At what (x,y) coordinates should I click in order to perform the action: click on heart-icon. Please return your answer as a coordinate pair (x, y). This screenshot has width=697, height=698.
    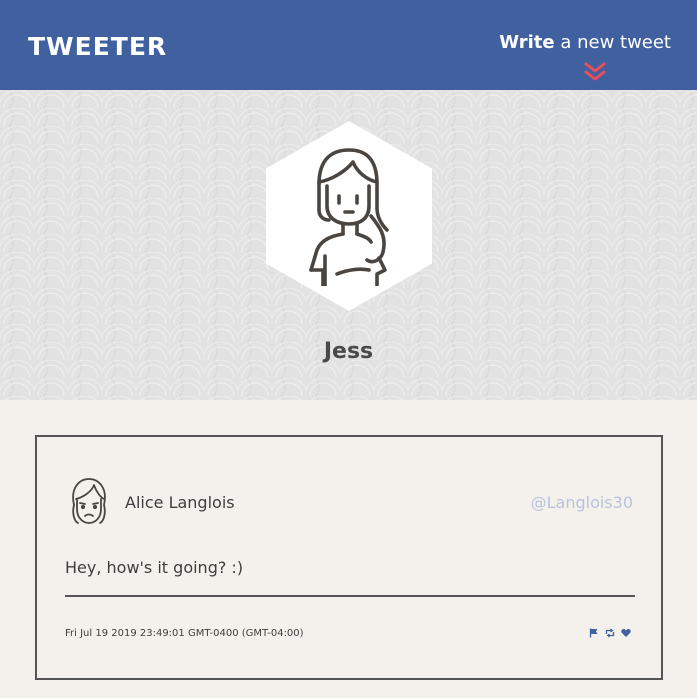
    Looking at the image, I should click on (626, 633).